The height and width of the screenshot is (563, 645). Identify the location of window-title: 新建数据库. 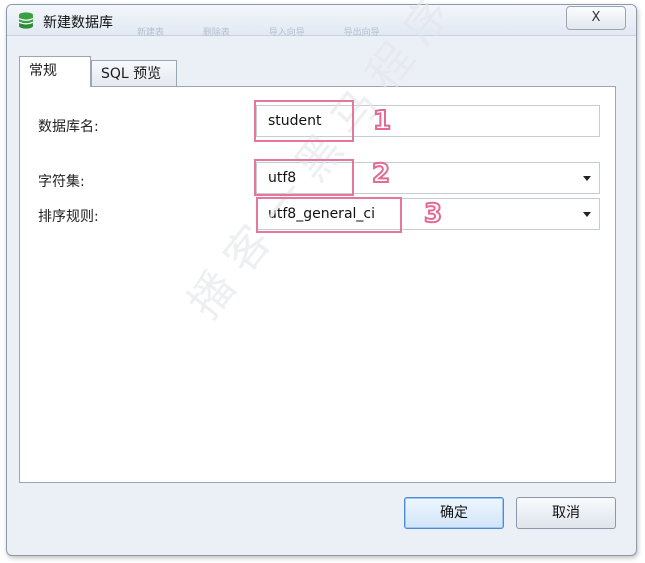
(78, 23).